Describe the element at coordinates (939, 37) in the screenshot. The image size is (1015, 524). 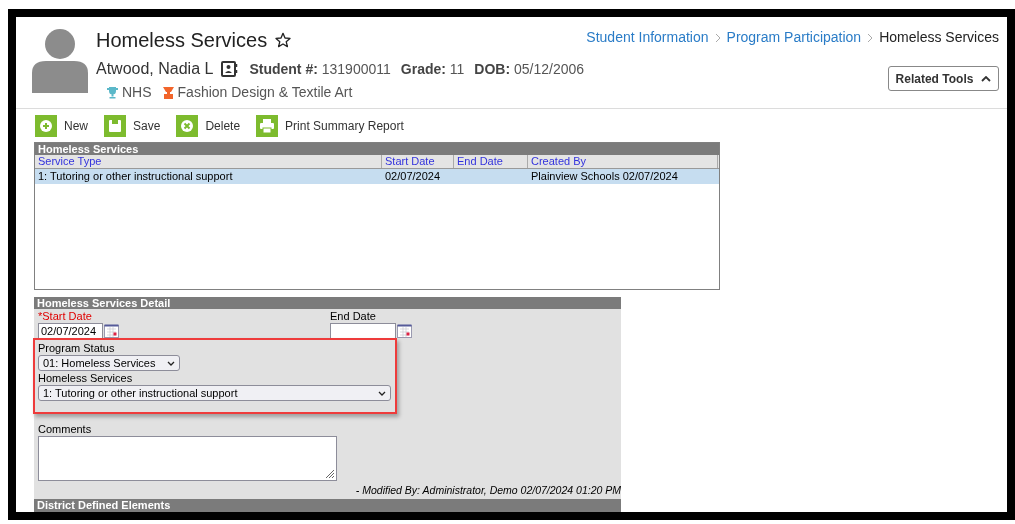
I see `breadcrumb-current: Homeless Services` at that location.